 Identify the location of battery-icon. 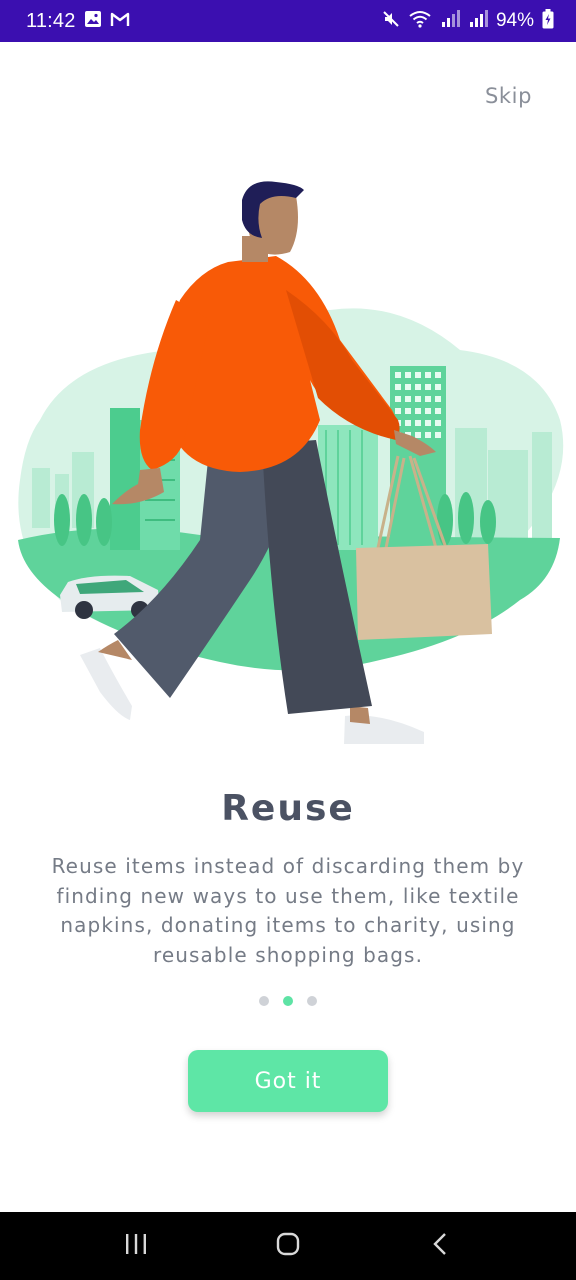
(548, 21).